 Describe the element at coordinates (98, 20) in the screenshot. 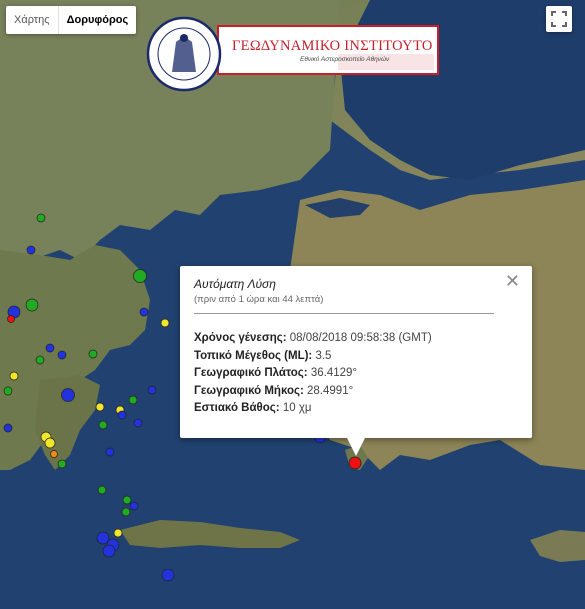

I see `map-type-satellite-button: Δορυφόρος` at that location.